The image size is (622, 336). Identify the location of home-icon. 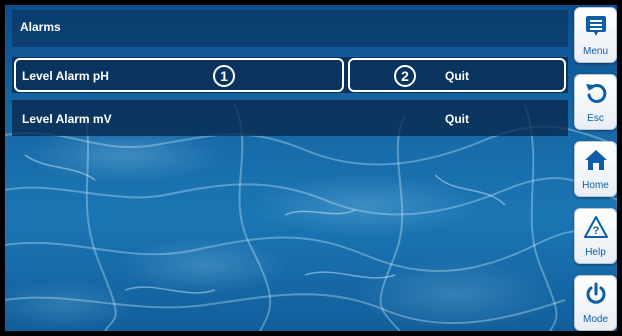
(596, 160).